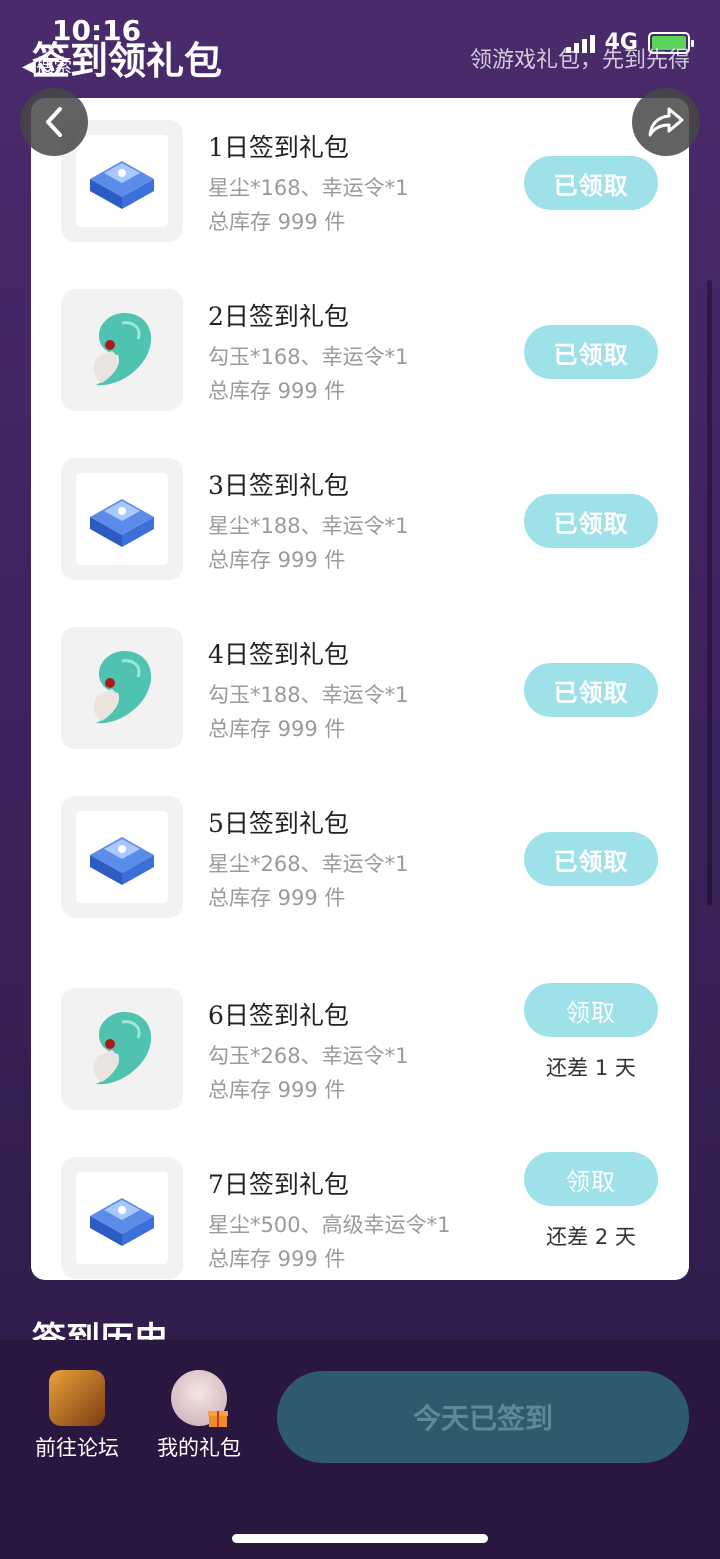 This screenshot has height=1559, width=720. Describe the element at coordinates (278, 823) in the screenshot. I see `gift-title: 5日签到礼包` at that location.